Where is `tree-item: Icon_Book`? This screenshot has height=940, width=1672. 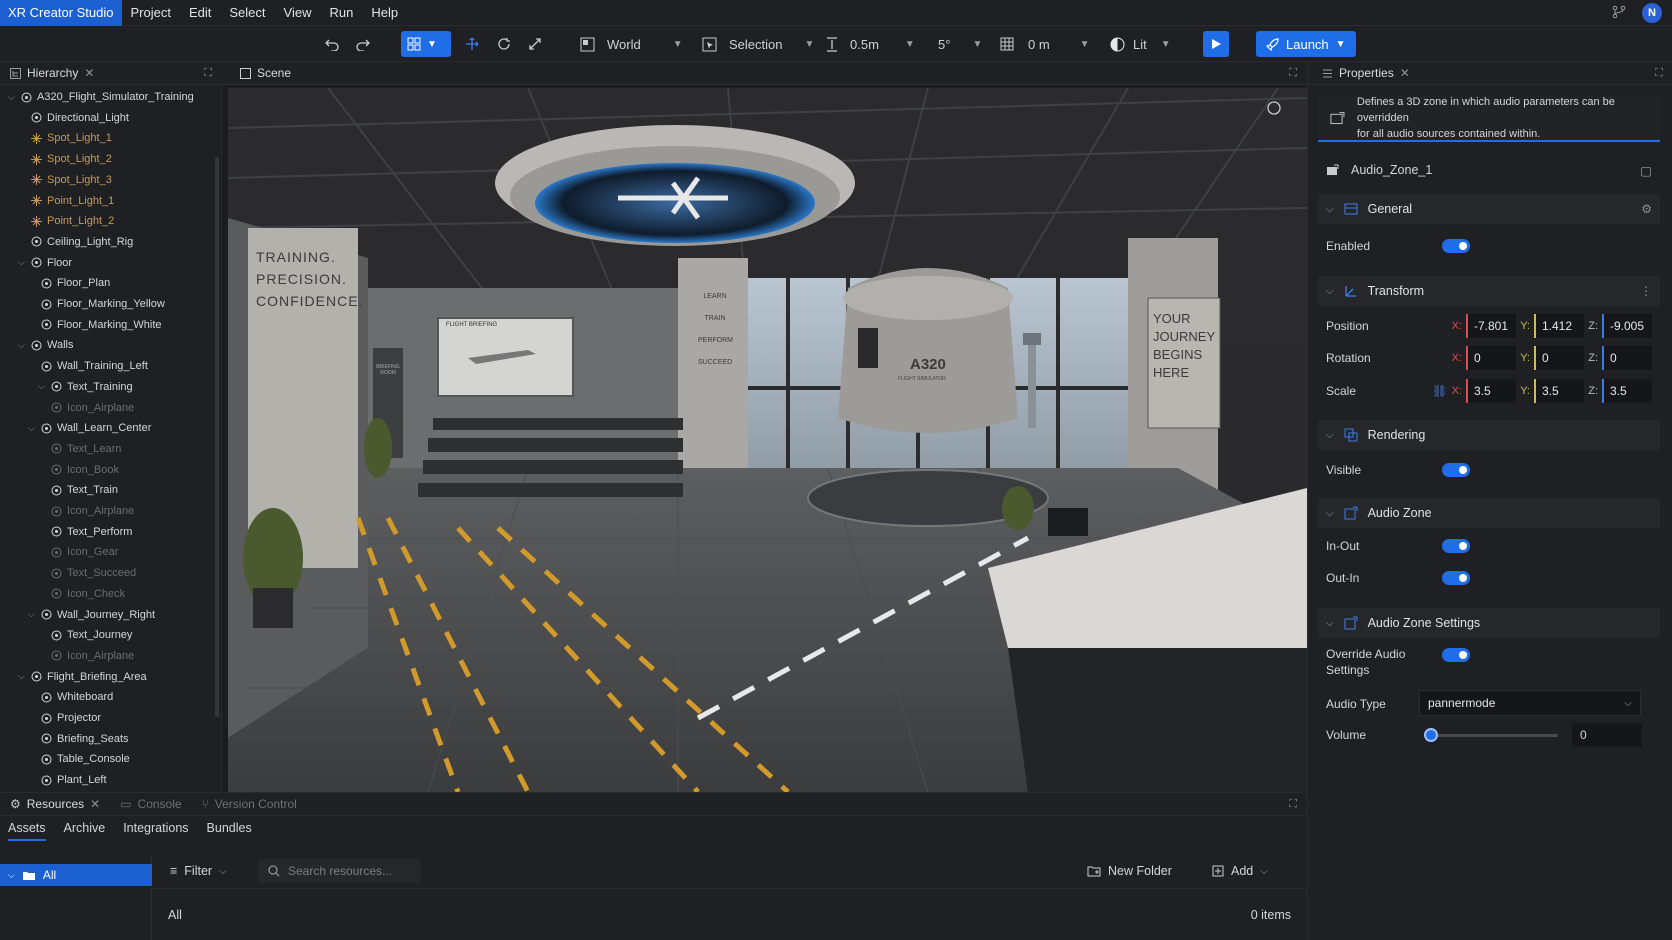 tree-item: Icon_Book is located at coordinates (78, 470).